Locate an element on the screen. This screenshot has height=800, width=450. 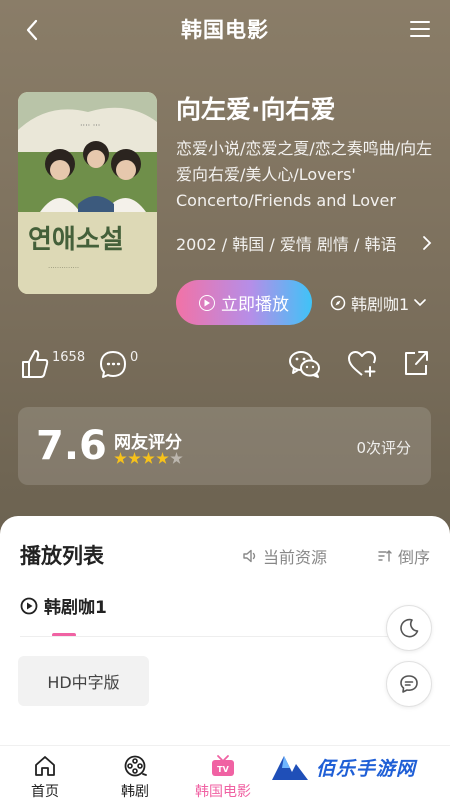
comment-button: 0 is located at coordinates (118, 364).